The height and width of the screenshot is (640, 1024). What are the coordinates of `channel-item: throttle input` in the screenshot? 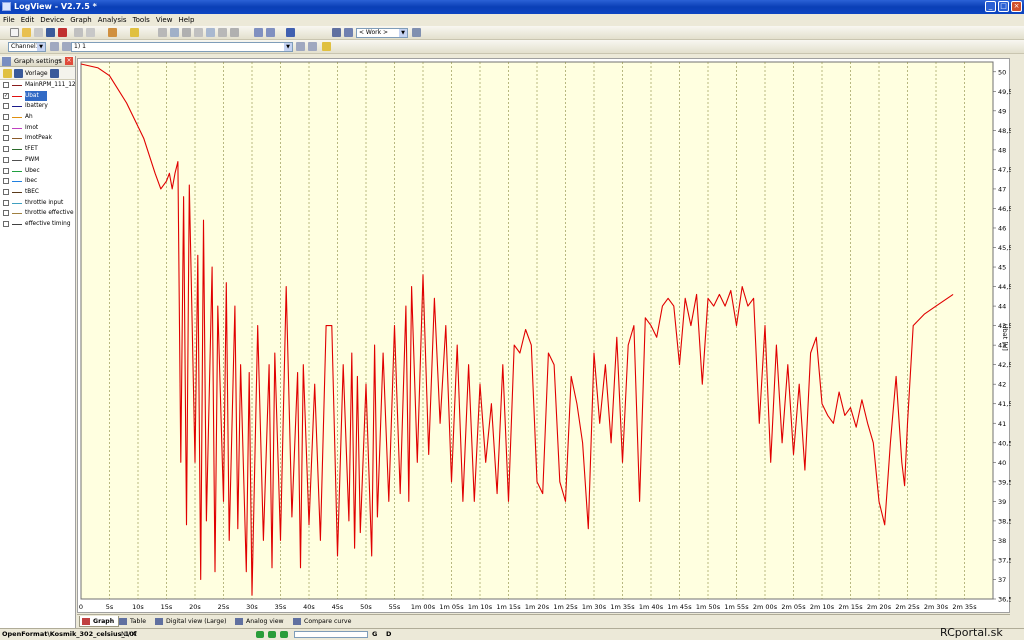 It's located at (37, 203).